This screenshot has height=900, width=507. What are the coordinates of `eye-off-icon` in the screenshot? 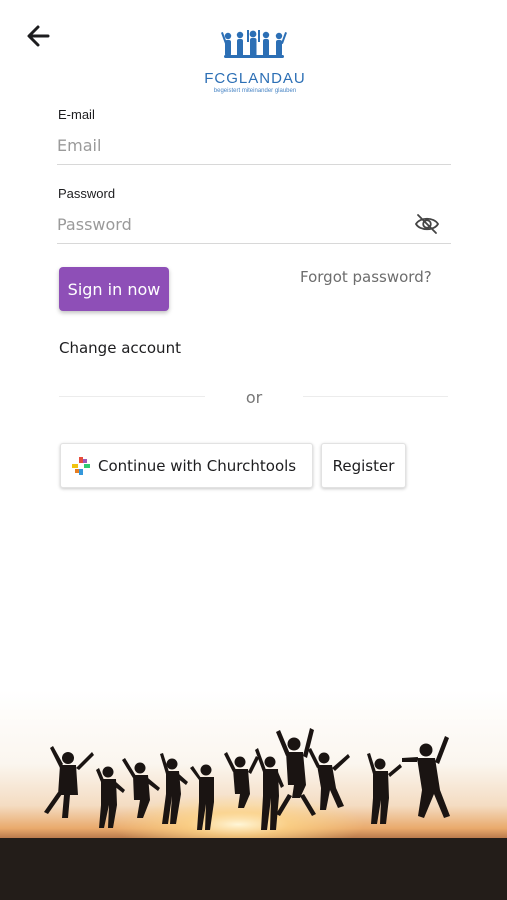 It's located at (427, 224).